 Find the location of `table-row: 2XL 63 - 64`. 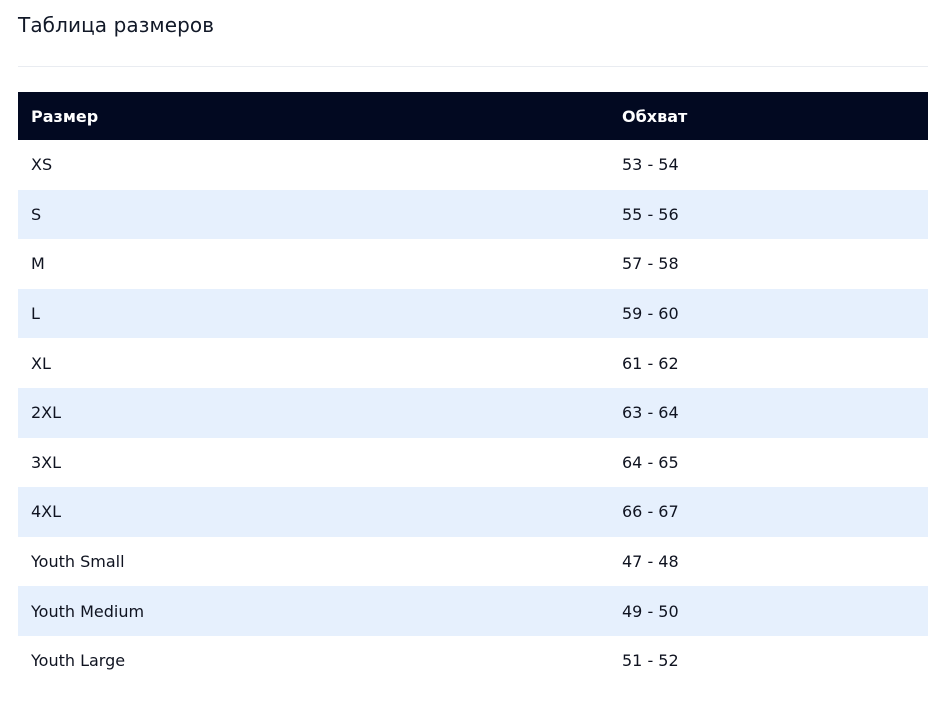

table-row: 2XL 63 - 64 is located at coordinates (473, 412).